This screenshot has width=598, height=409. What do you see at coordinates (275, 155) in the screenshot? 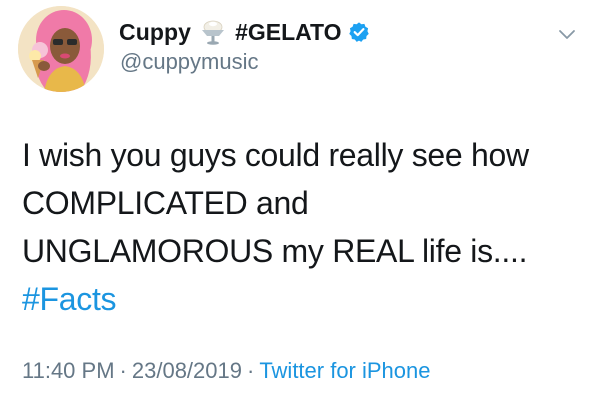
I see `tweet-text-line: I wish you guys could really see how` at bounding box center [275, 155].